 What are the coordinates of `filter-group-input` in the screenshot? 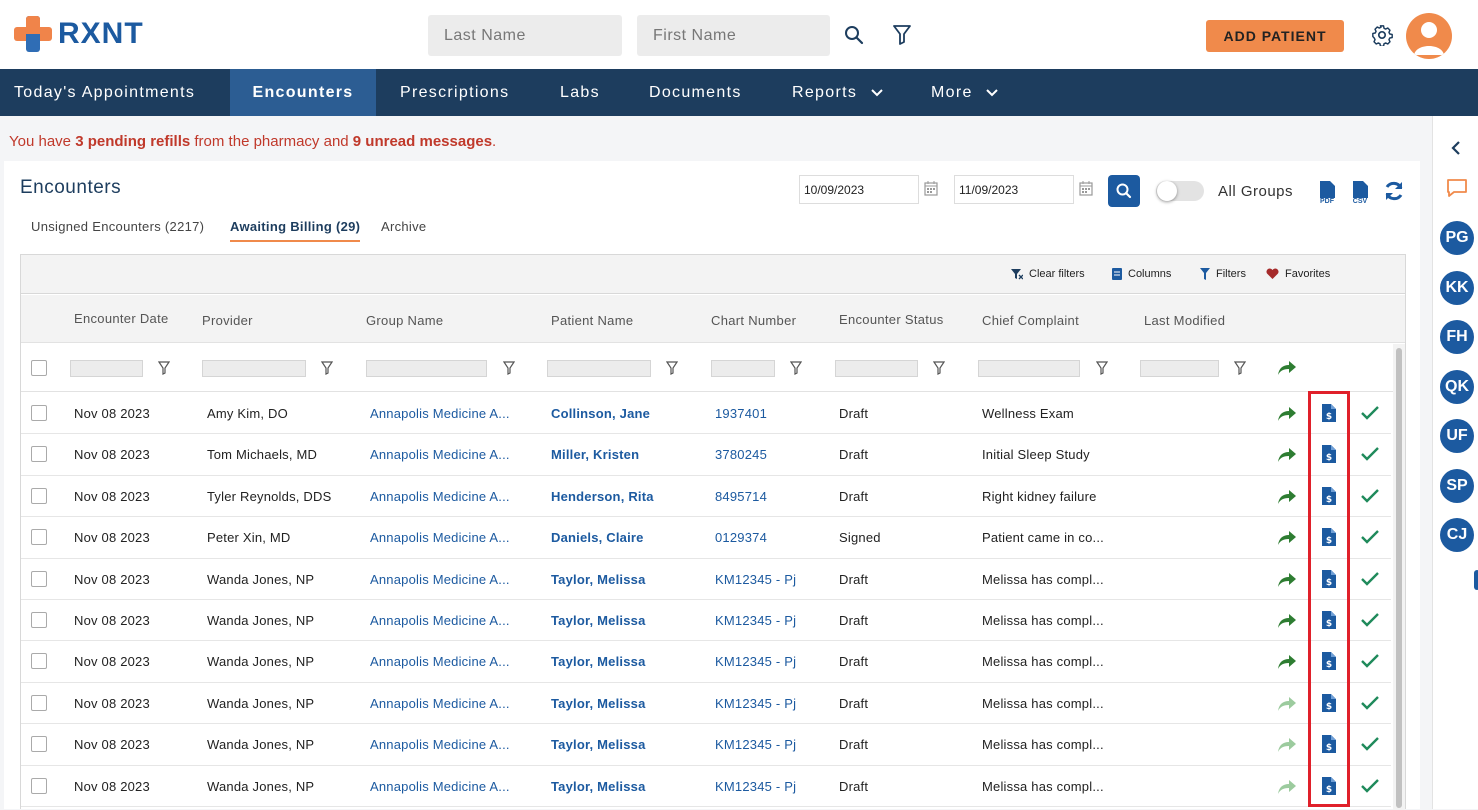 It's located at (426, 368).